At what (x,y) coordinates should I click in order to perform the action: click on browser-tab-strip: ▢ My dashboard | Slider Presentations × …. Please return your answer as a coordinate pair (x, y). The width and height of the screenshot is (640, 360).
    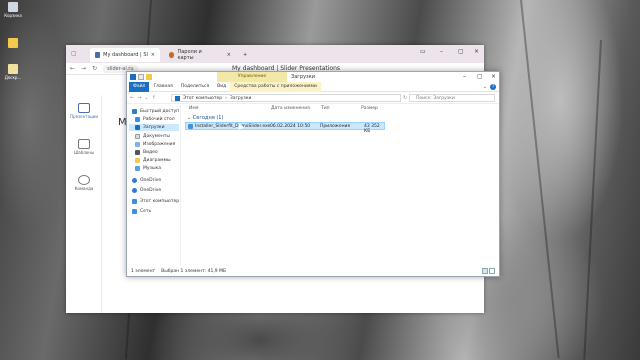
    Looking at the image, I should click on (275, 54).